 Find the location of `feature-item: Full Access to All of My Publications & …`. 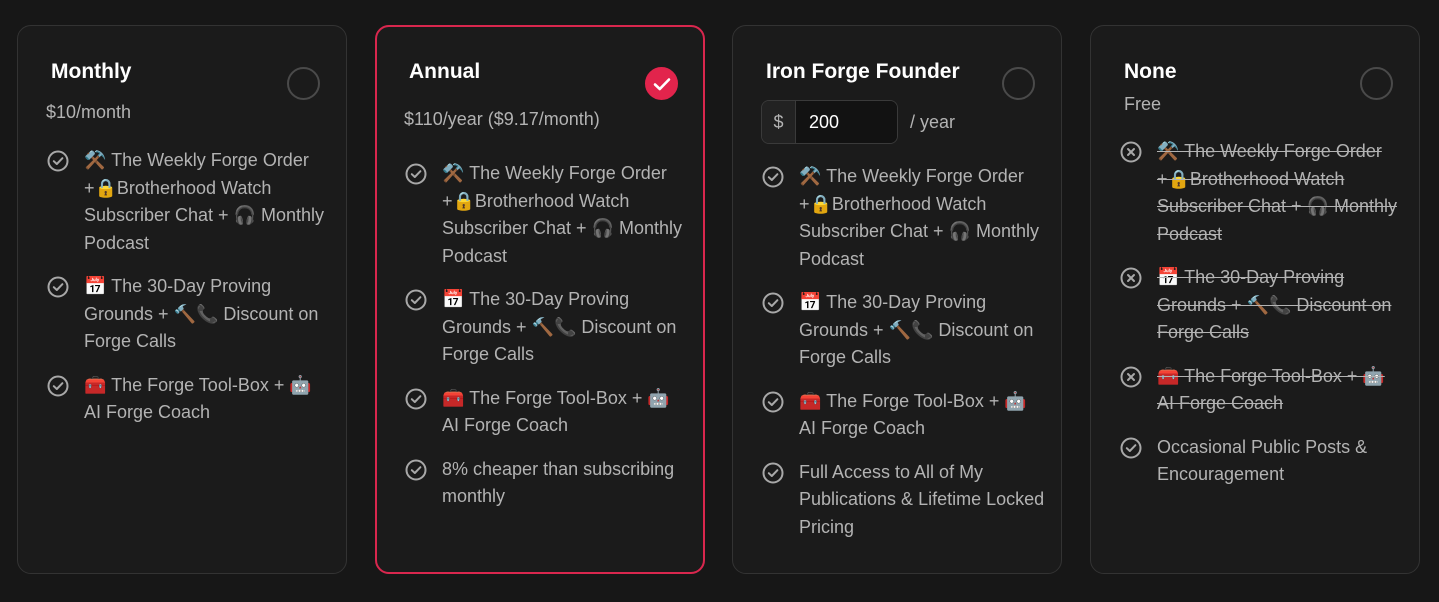

feature-item: Full Access to All of My Publications & … is located at coordinates (904, 500).